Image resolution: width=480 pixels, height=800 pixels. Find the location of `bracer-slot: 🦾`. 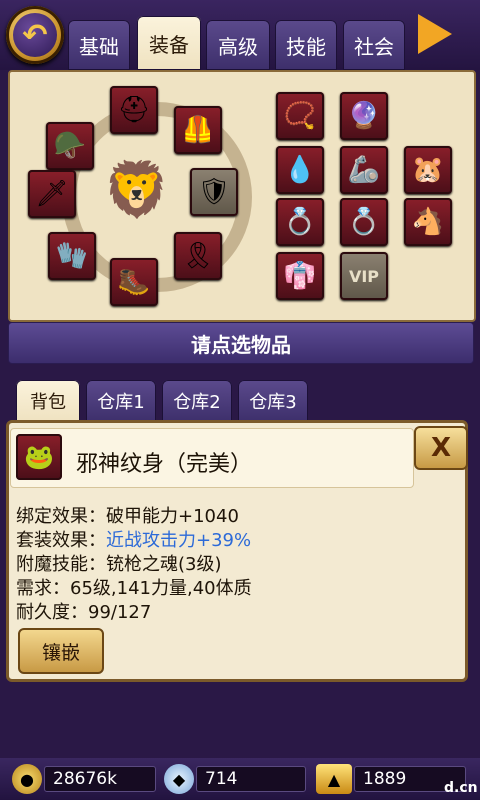

bracer-slot: 🦾 is located at coordinates (364, 170).